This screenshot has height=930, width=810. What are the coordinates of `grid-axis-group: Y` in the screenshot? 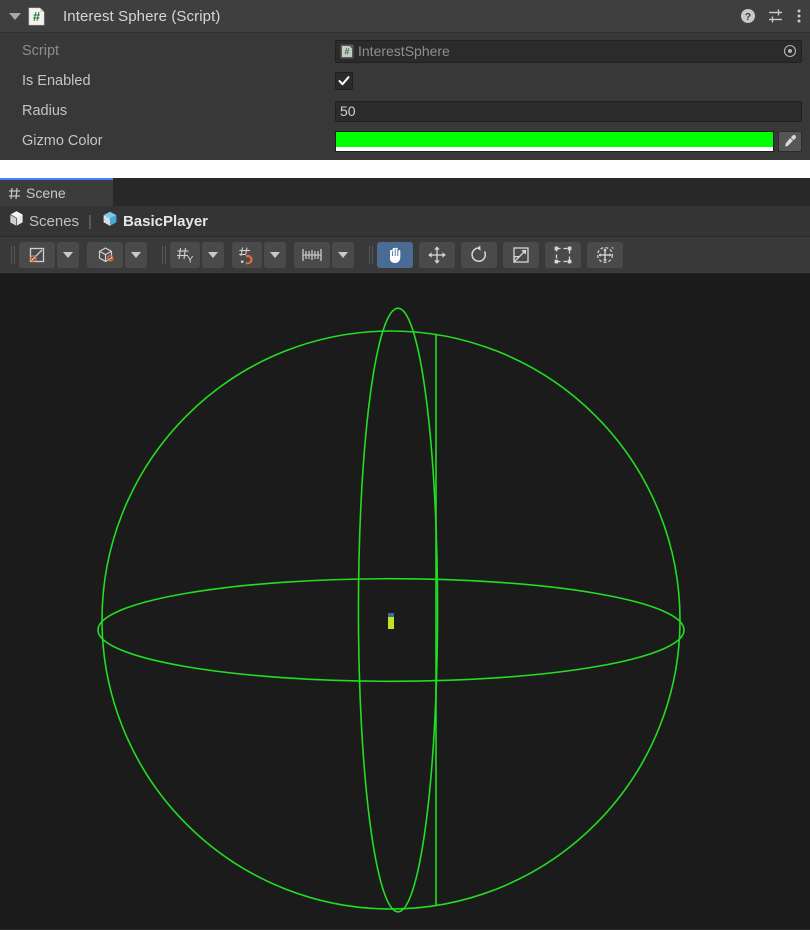 It's located at (198, 255).